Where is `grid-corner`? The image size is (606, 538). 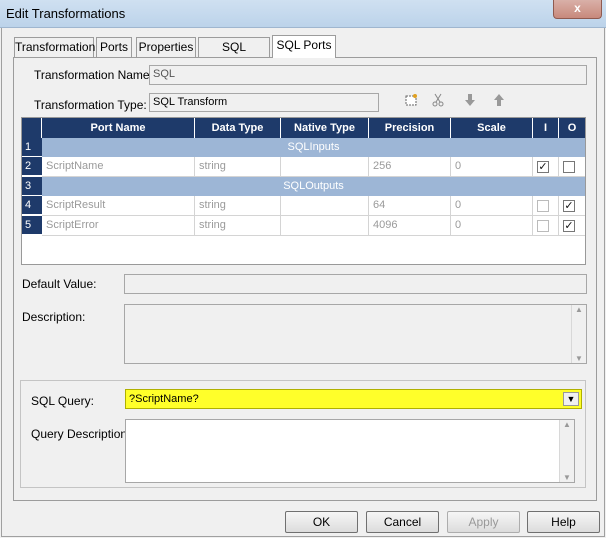 grid-corner is located at coordinates (32, 128).